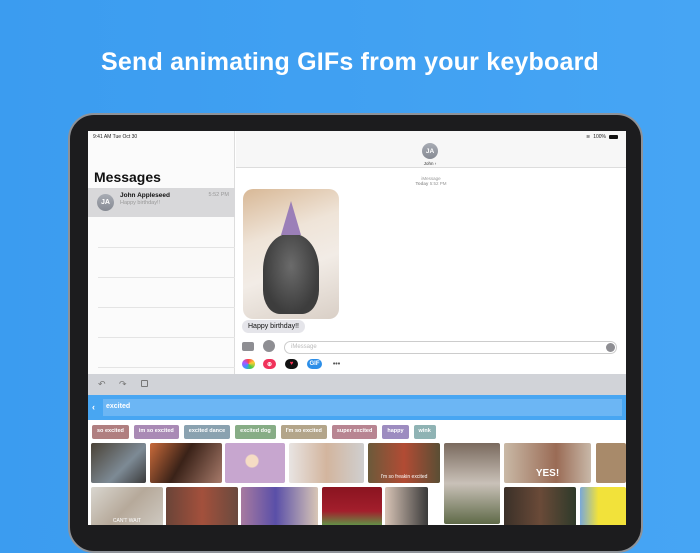 The height and width of the screenshot is (553, 700). What do you see at coordinates (93, 407) in the screenshot?
I see `back-chevron-icon: ‹` at bounding box center [93, 407].